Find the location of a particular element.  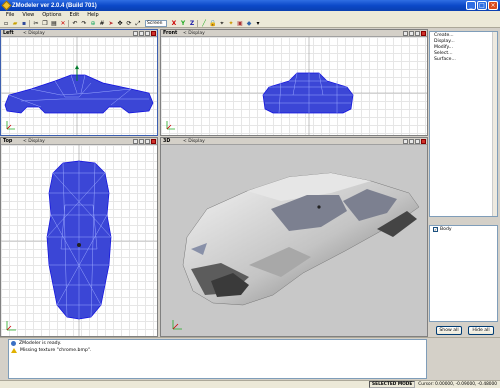

copy-icon: ❐ is located at coordinates (45, 23).